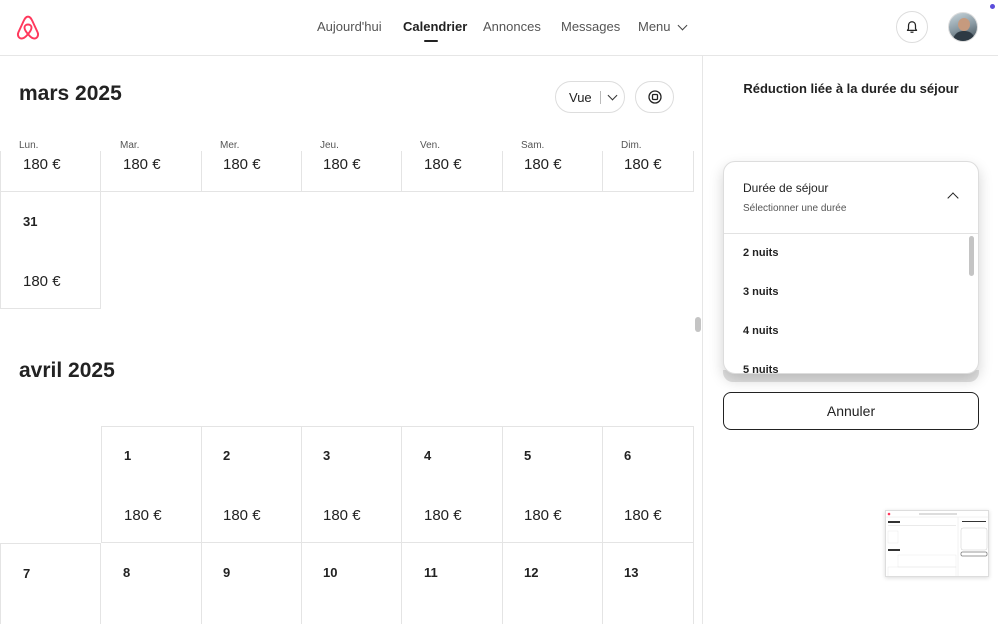  What do you see at coordinates (851, 411) in the screenshot?
I see `cancel-button: Annuler` at bounding box center [851, 411].